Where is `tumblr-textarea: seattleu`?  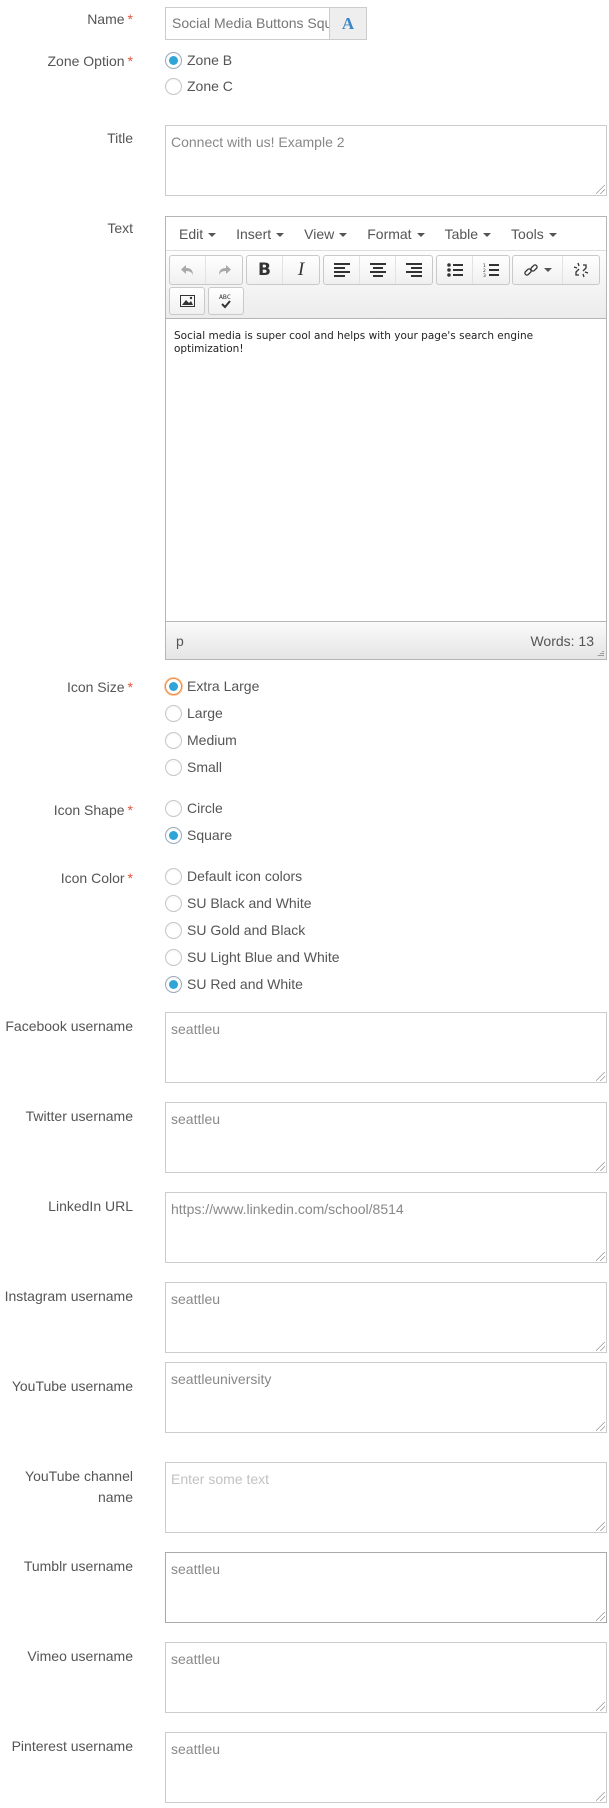
tumblr-textarea: seattleu is located at coordinates (386, 1587).